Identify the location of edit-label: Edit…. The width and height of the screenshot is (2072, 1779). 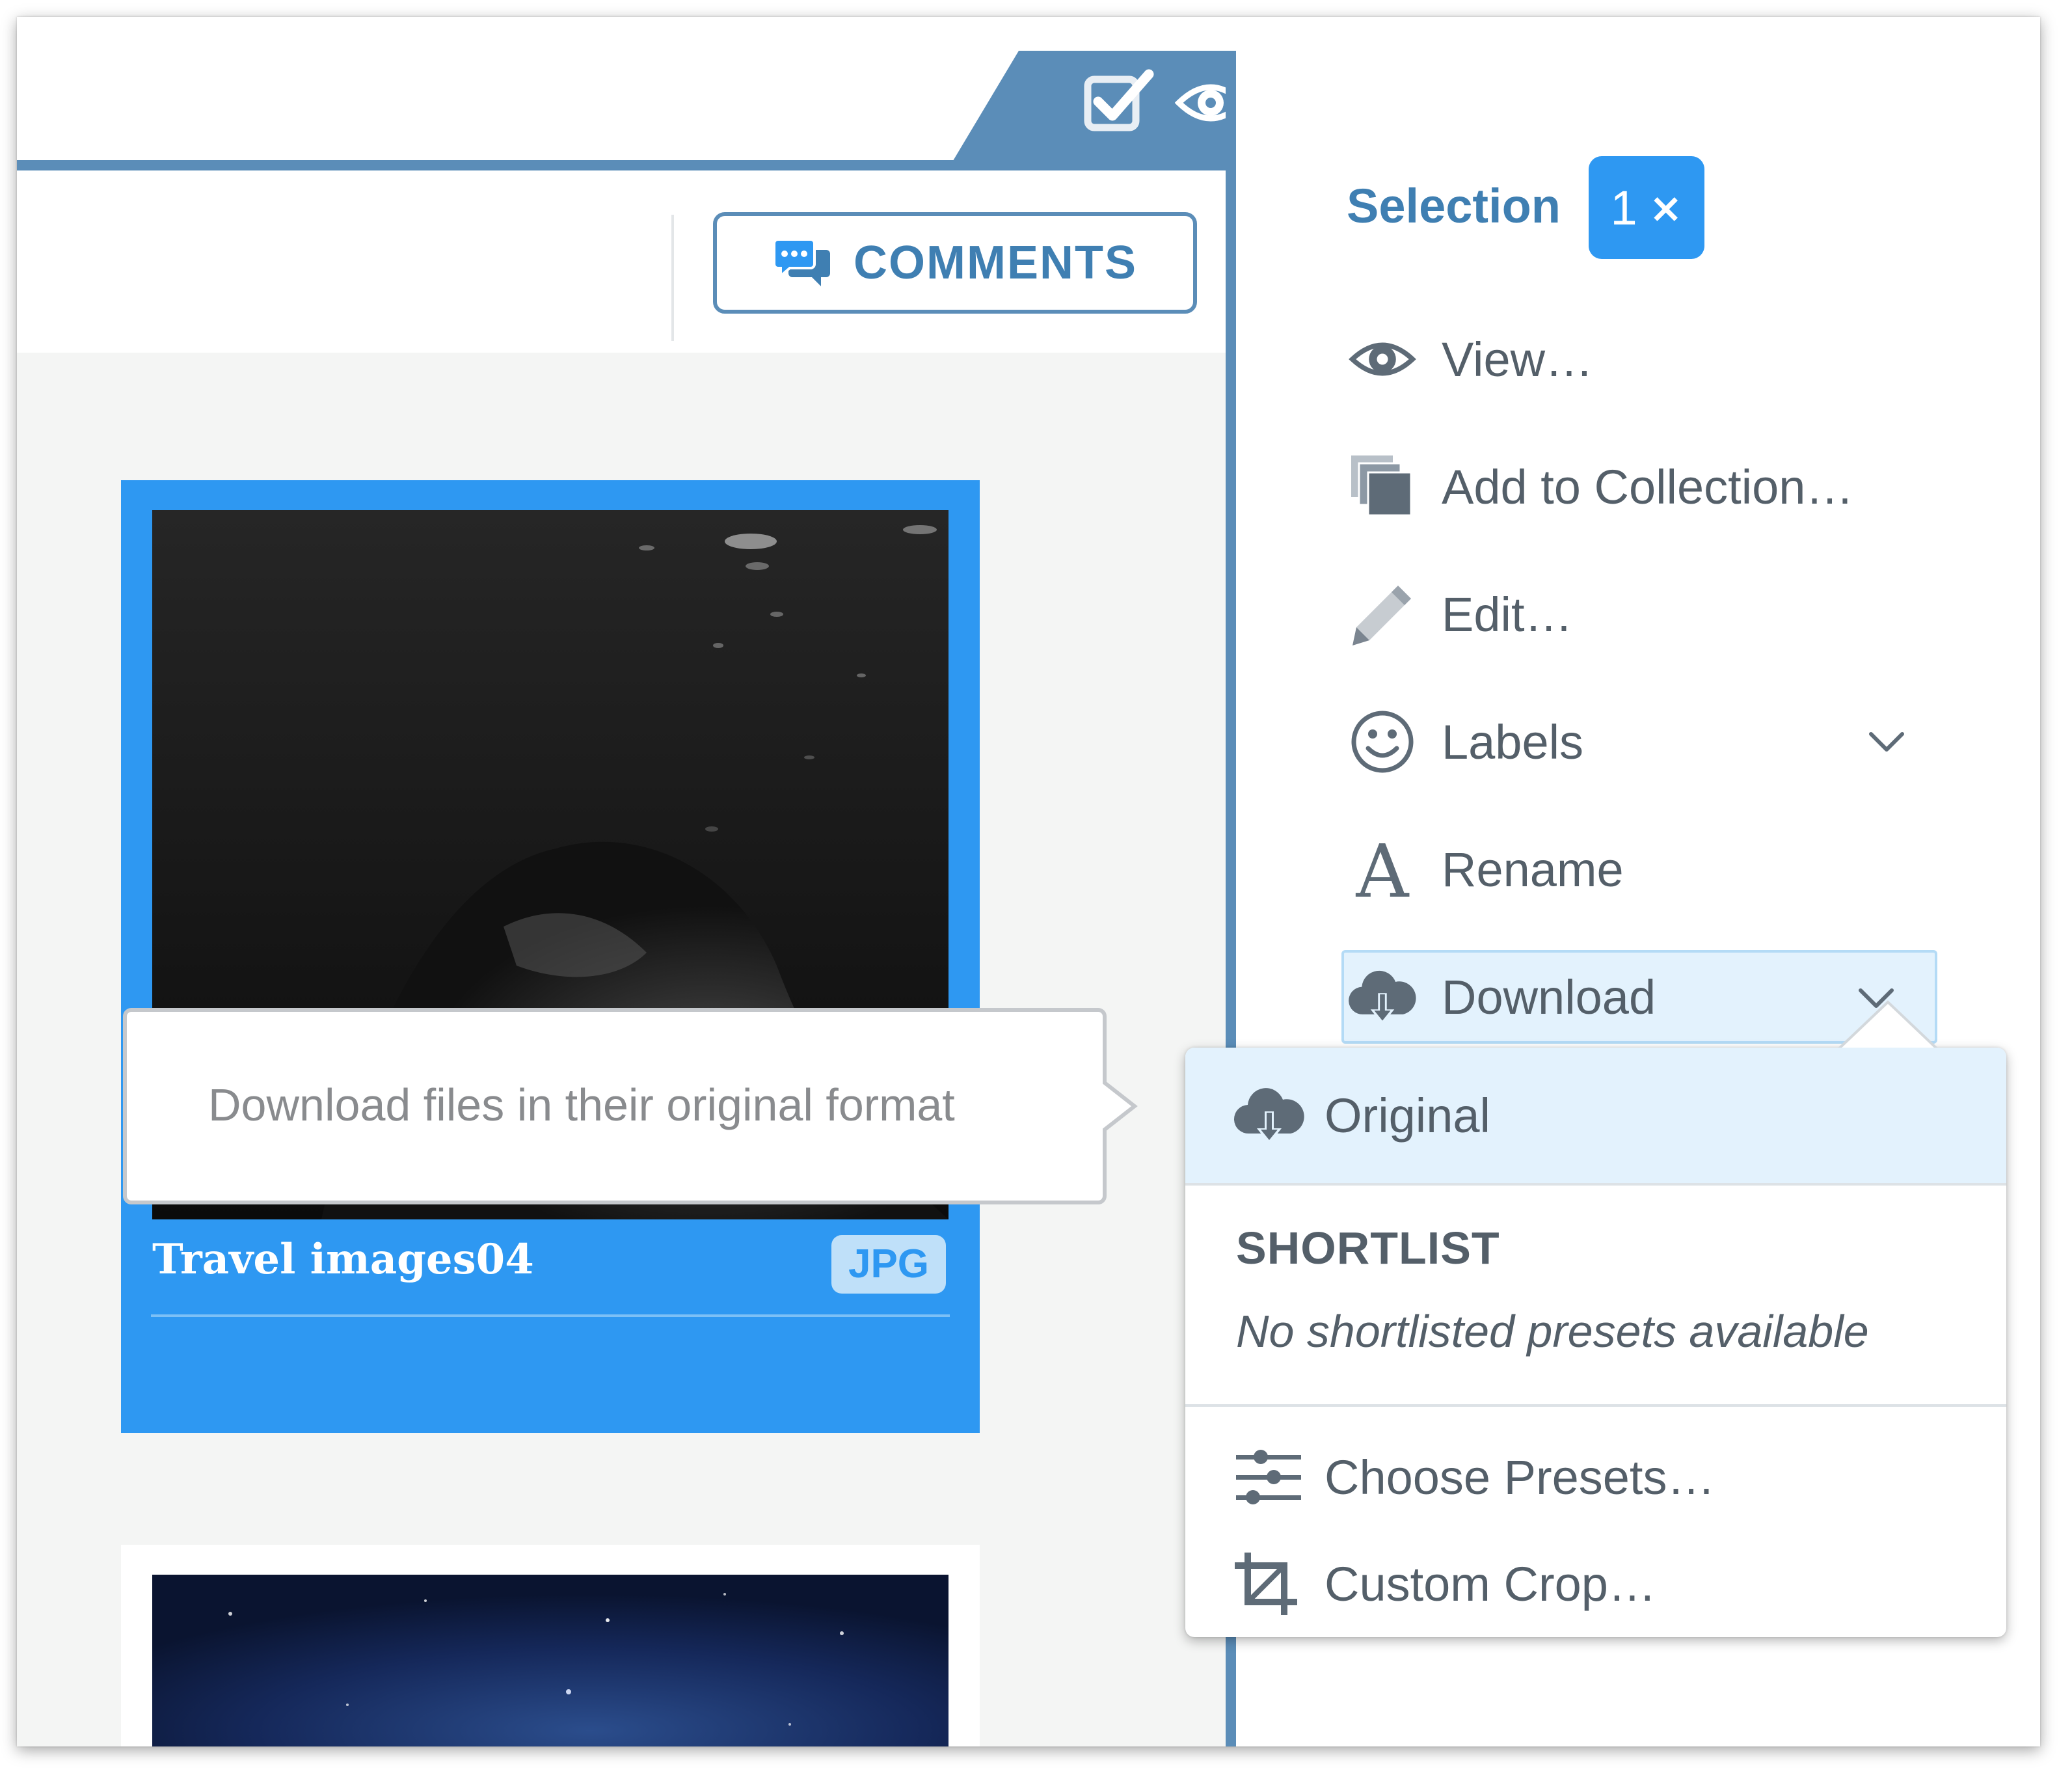
(1507, 614).